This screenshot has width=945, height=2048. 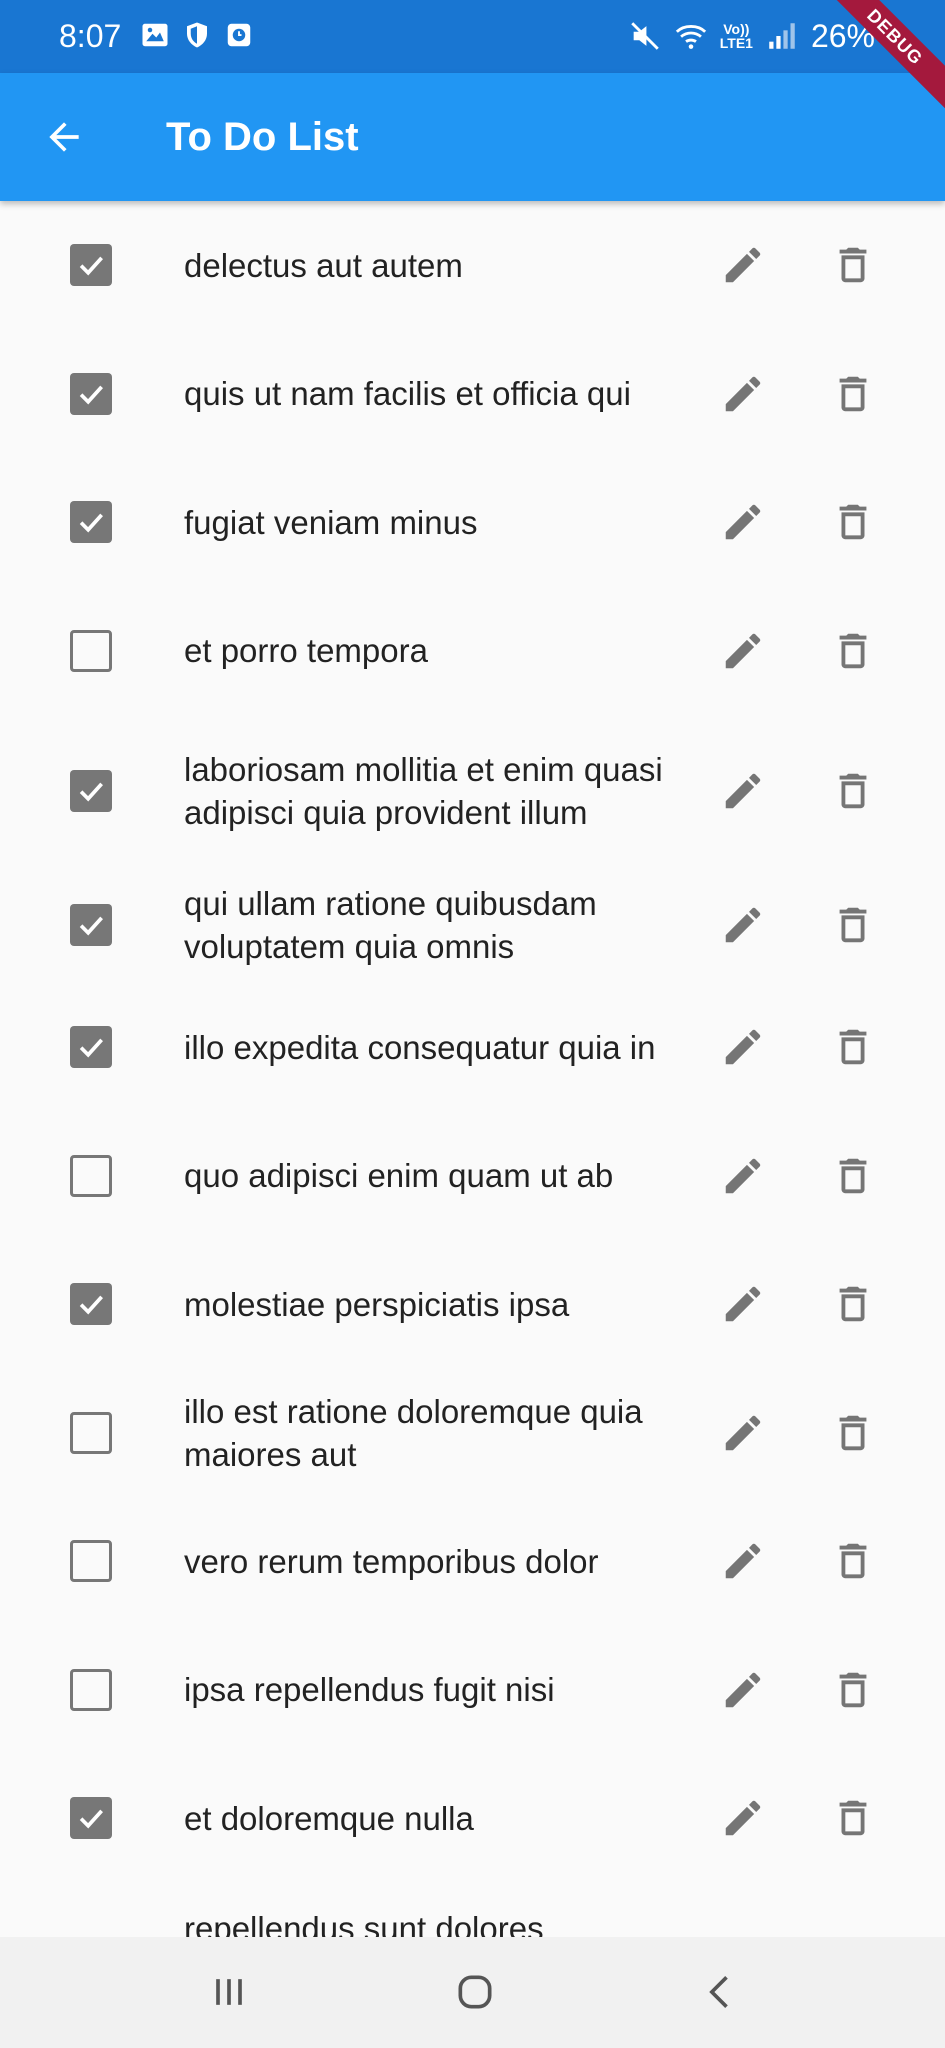 I want to click on nav-back-button, so click(x=721, y=1992).